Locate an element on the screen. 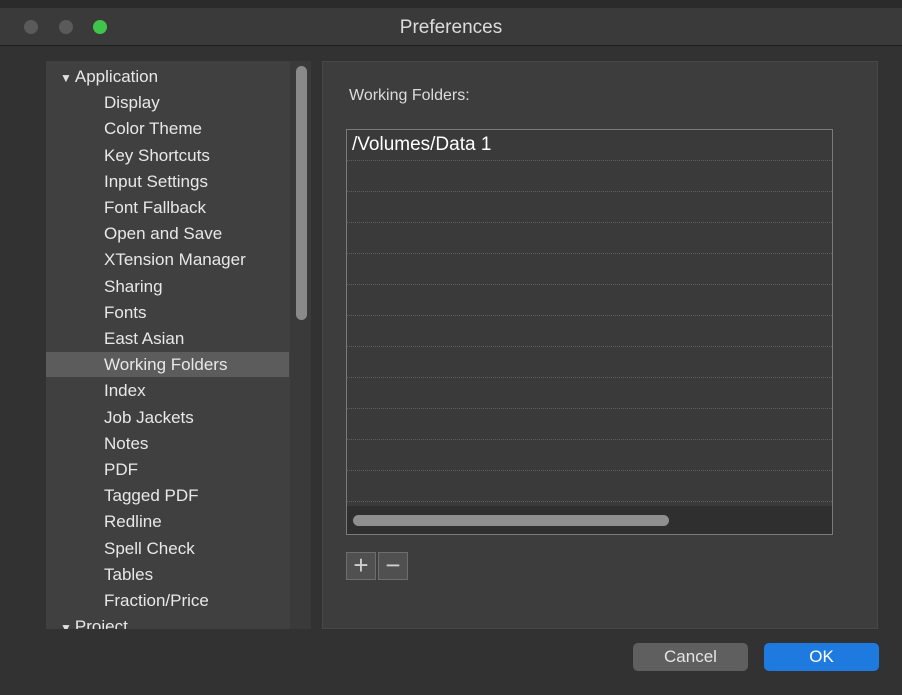 The width and height of the screenshot is (902, 695). sidebar-item-project: ▼ Project is located at coordinates (167, 621).